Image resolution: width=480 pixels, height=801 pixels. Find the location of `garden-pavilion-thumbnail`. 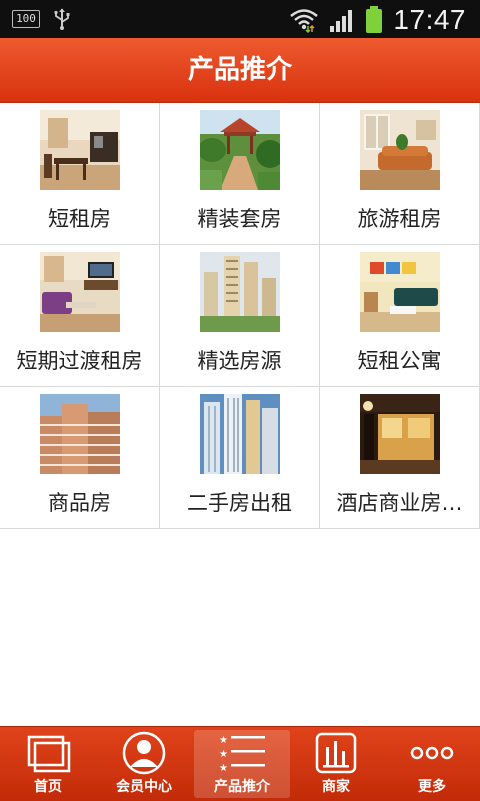

garden-pavilion-thumbnail is located at coordinates (240, 150).